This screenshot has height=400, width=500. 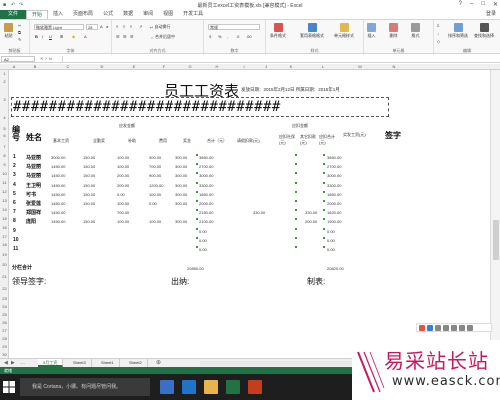 What do you see at coordinates (206, 203) in the screenshot?
I see `cell-total: 2000.00` at bounding box center [206, 203].